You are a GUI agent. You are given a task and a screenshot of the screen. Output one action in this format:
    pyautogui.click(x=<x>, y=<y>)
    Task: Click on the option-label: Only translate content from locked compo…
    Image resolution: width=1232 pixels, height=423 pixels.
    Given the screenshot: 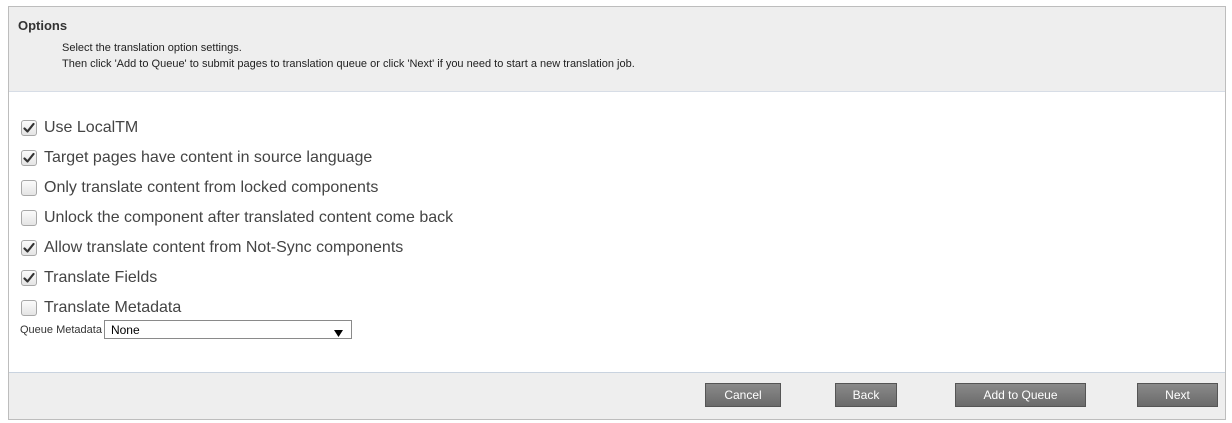 What is the action you would take?
    pyautogui.click(x=211, y=187)
    